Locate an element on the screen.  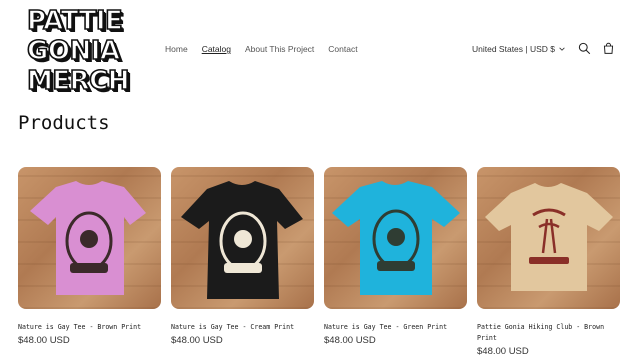
main-nav: Home Catalog About This Project Contact is located at coordinates (261, 49).